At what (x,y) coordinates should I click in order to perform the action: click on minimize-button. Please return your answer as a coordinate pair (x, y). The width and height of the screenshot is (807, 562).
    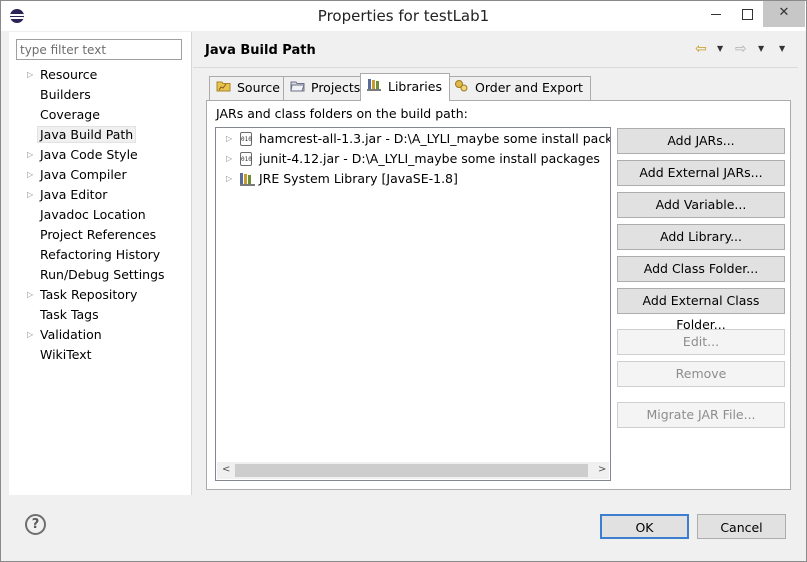
    Looking at the image, I should click on (716, 14).